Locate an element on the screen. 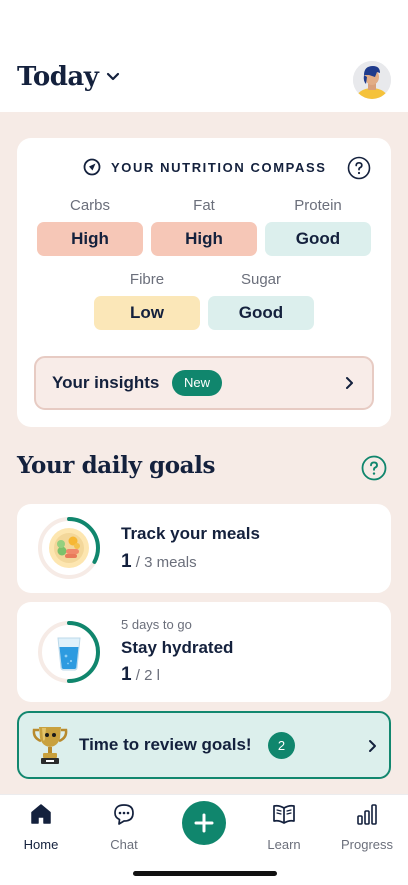 Image resolution: width=408 pixels, height=885 pixels. home-indicator is located at coordinates (205, 873).